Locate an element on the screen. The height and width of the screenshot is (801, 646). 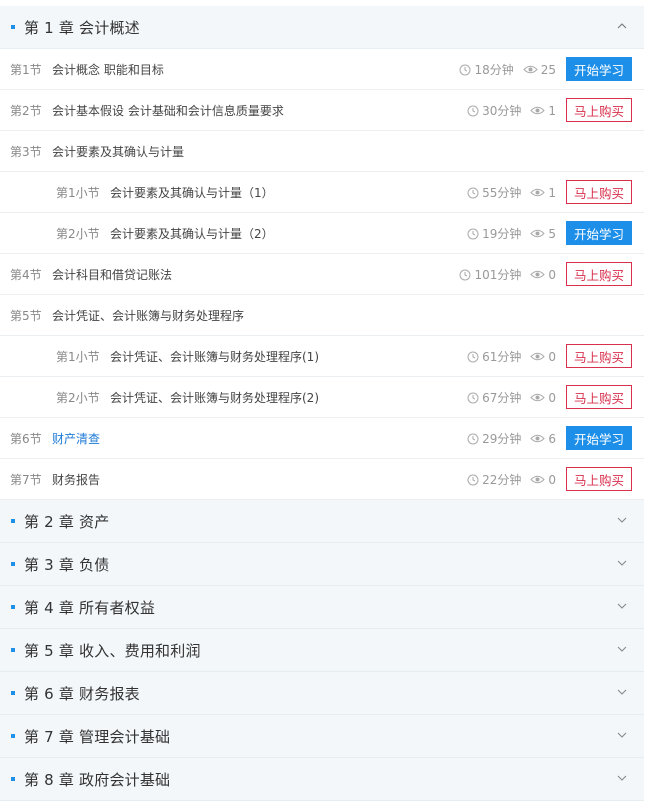
chapter-header: 第 7 章 管理会计基础 is located at coordinates (322, 736).